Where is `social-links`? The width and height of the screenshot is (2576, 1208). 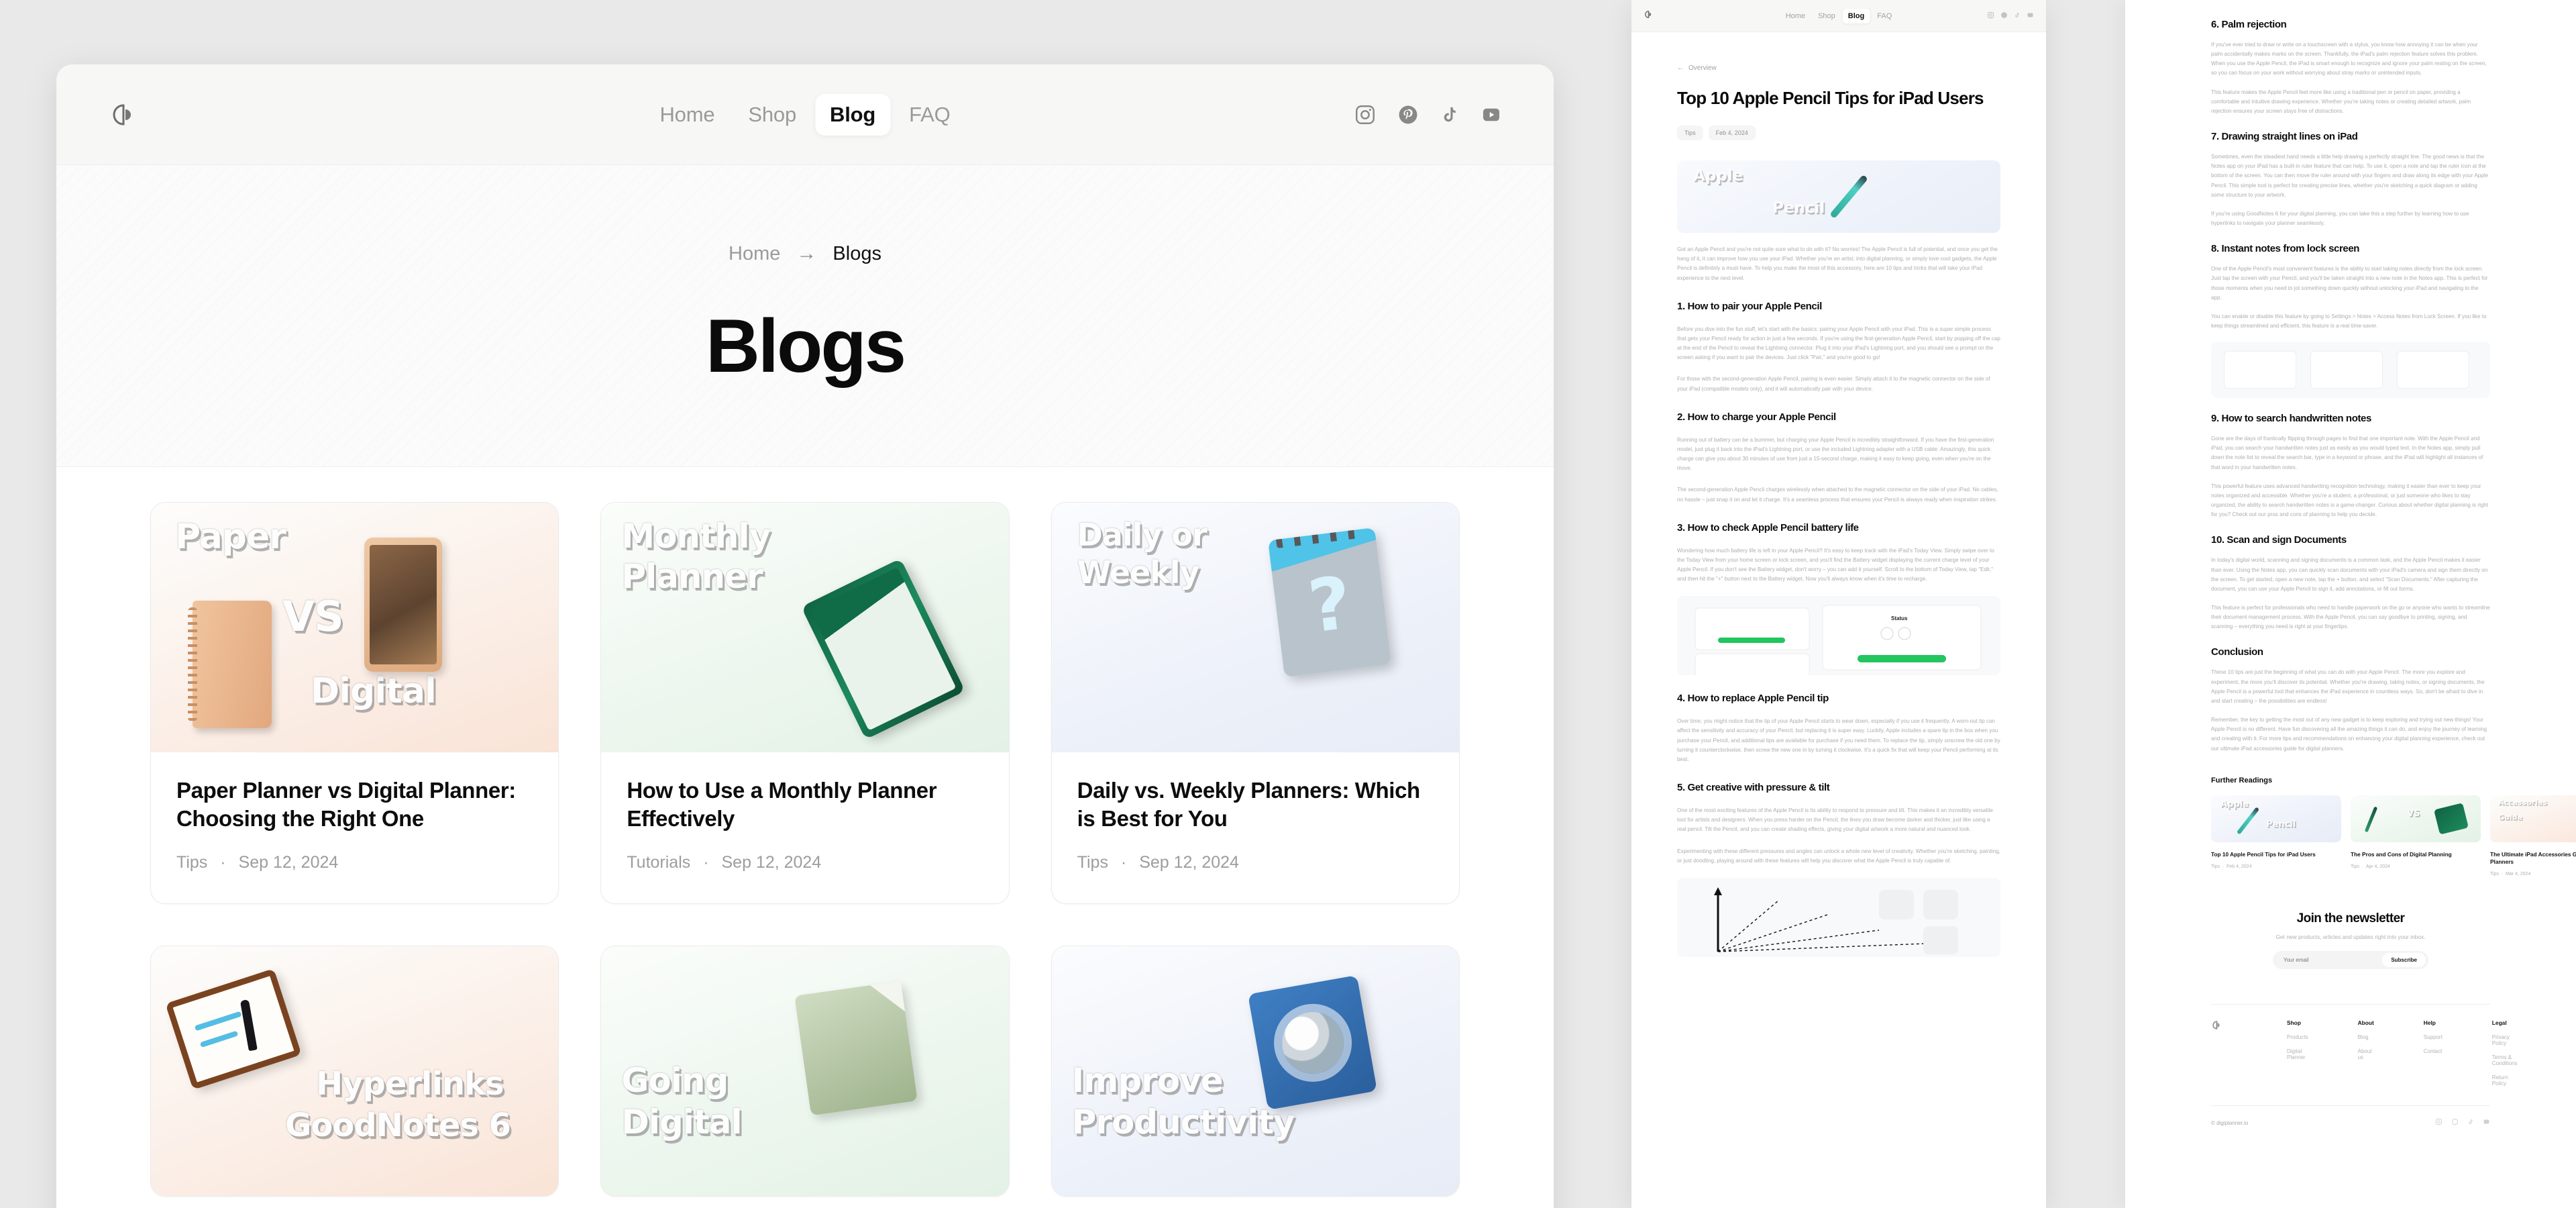
social-links is located at coordinates (1428, 114).